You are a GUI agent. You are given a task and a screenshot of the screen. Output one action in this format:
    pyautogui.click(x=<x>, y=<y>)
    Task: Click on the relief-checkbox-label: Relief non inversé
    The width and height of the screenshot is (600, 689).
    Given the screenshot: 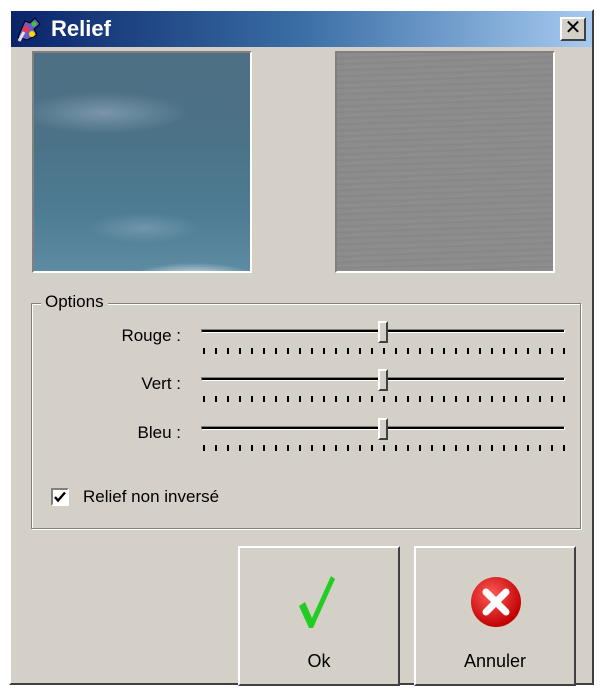 What is the action you would take?
    pyautogui.click(x=151, y=497)
    